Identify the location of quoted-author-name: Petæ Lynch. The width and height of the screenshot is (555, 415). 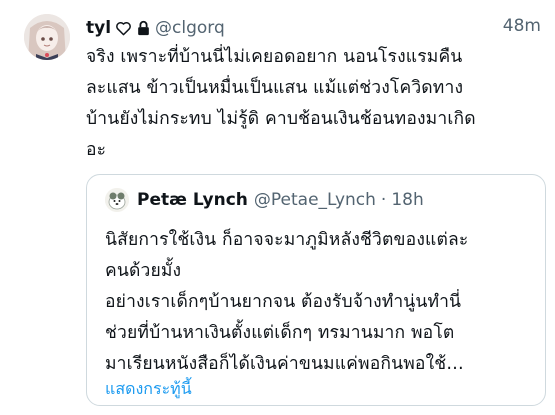
(192, 200).